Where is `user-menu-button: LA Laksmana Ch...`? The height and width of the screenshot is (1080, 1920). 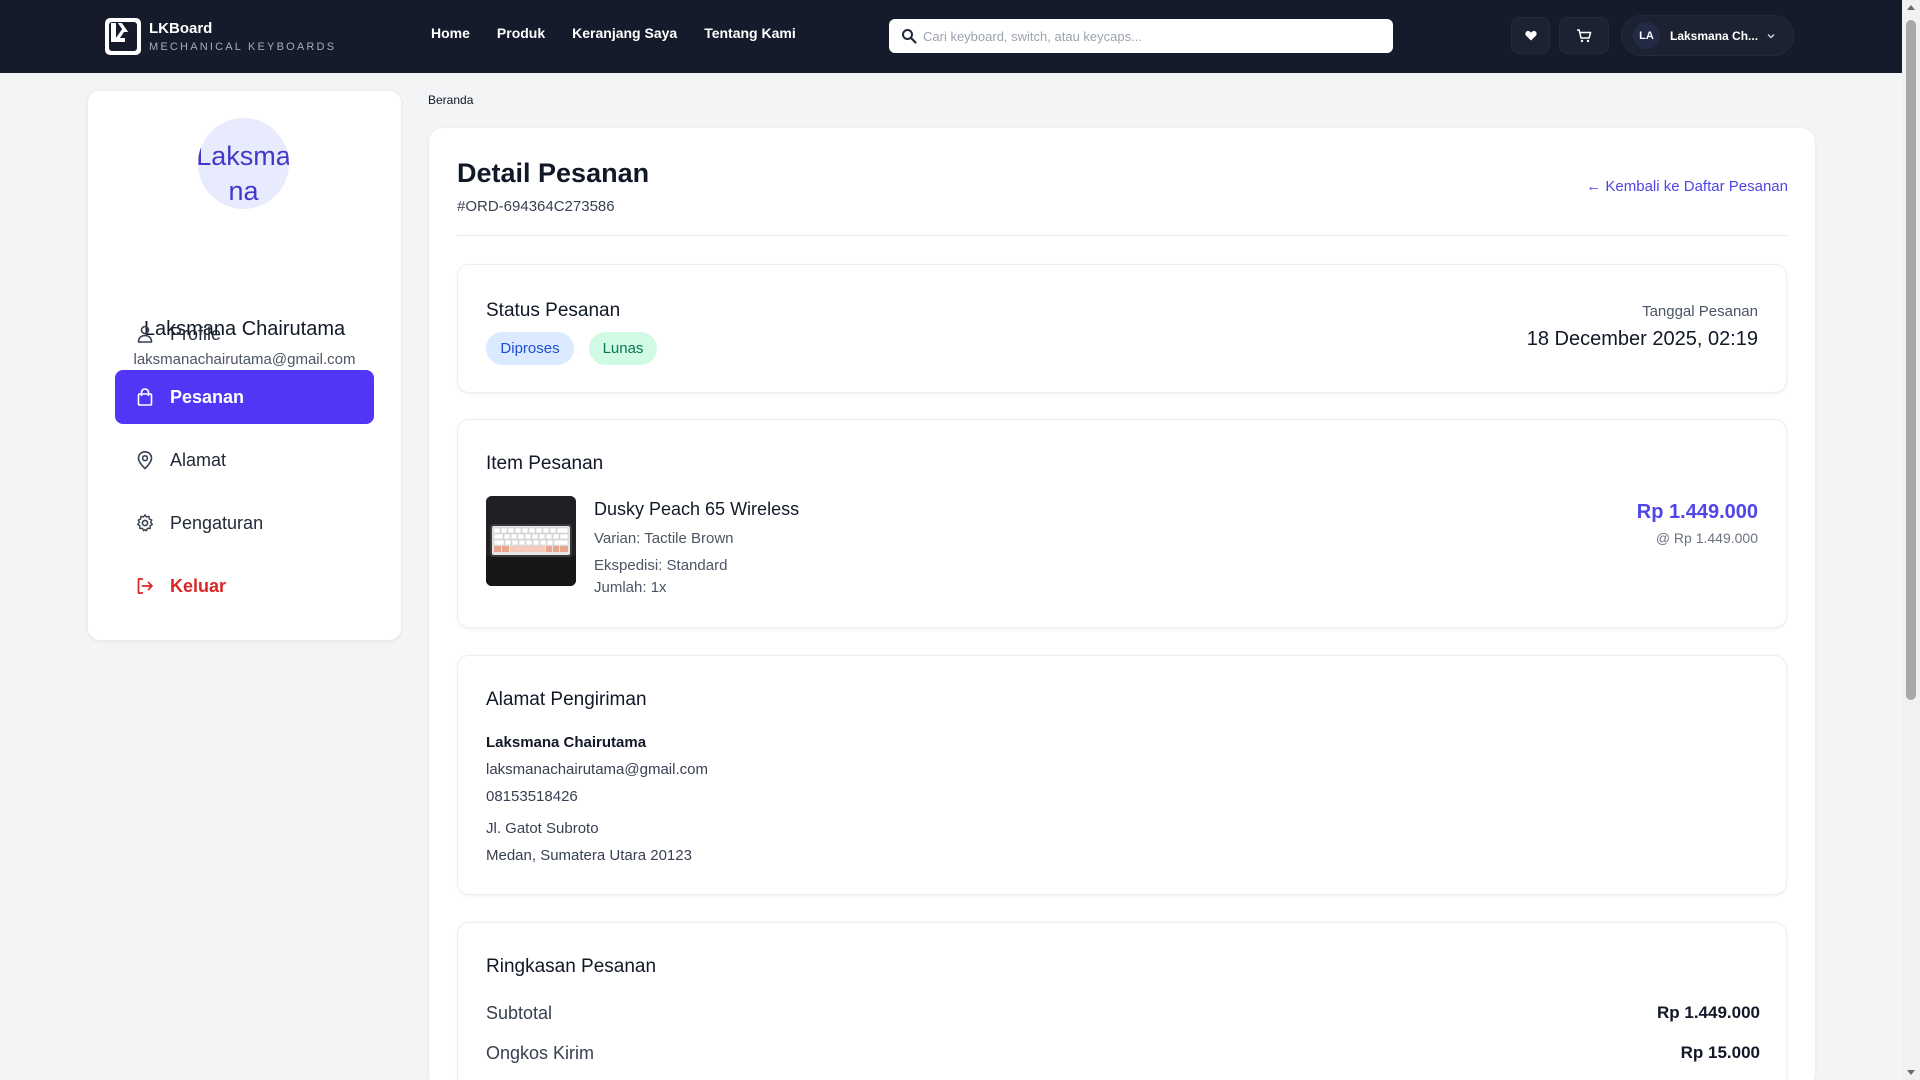
user-menu-button: LA Laksmana Ch... is located at coordinates (1707, 35).